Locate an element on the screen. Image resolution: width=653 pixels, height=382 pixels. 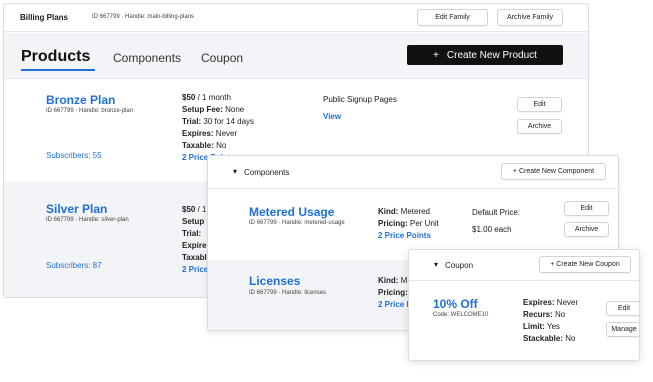
kind-value: M is located at coordinates (403, 280).